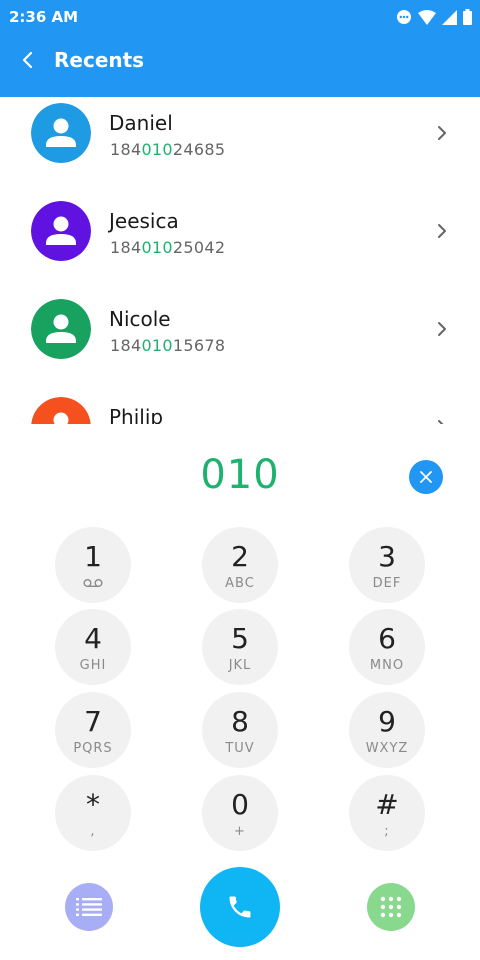 Image resolution: width=480 pixels, height=960 pixels. I want to click on key-letters: MNO, so click(387, 665).